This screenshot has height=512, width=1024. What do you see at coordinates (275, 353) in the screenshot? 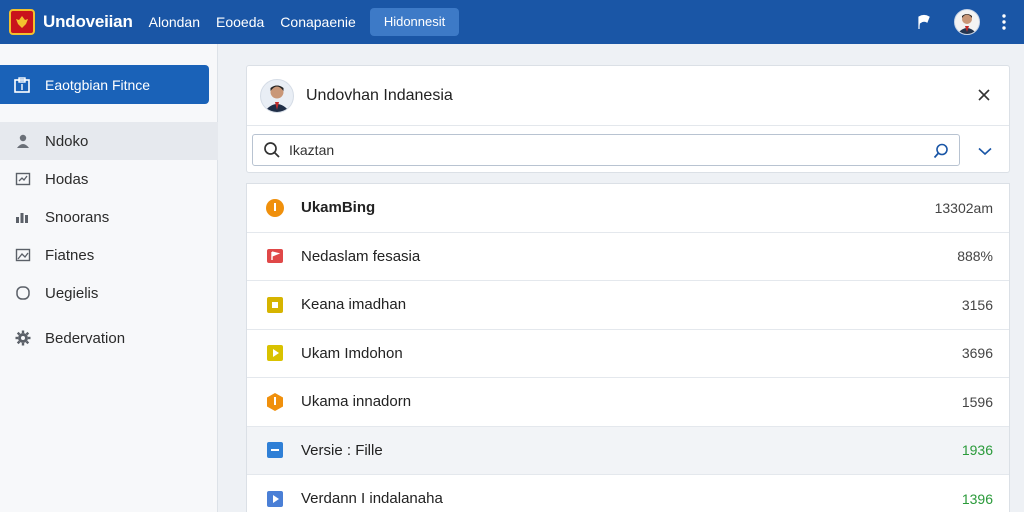
I see `play-icon` at bounding box center [275, 353].